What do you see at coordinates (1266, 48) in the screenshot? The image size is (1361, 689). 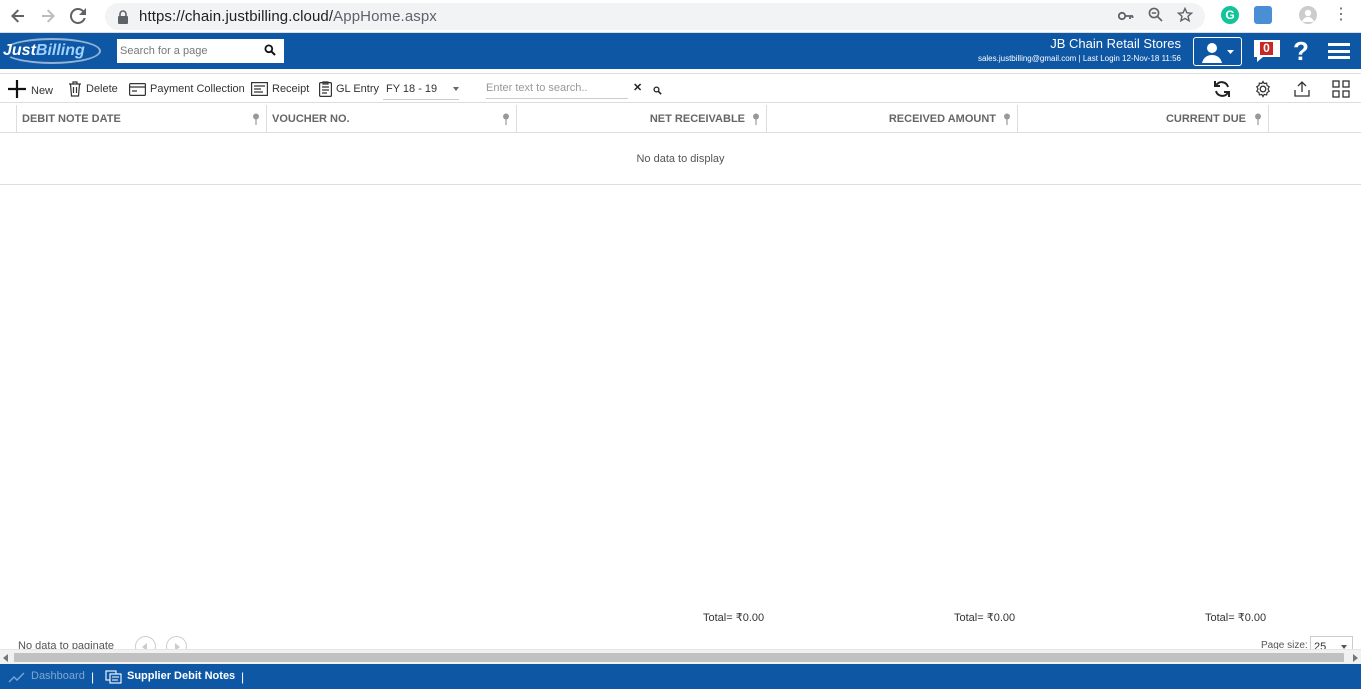 I see `notification-count: 0` at bounding box center [1266, 48].